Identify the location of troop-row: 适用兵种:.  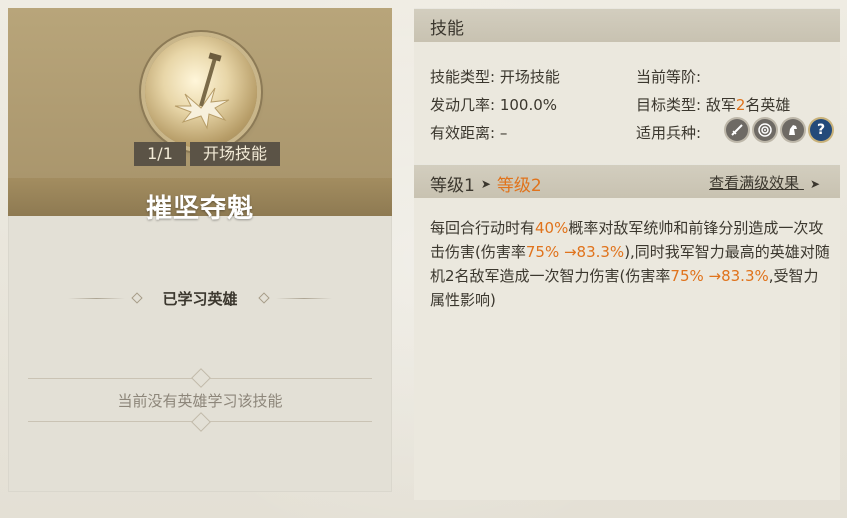
(668, 132).